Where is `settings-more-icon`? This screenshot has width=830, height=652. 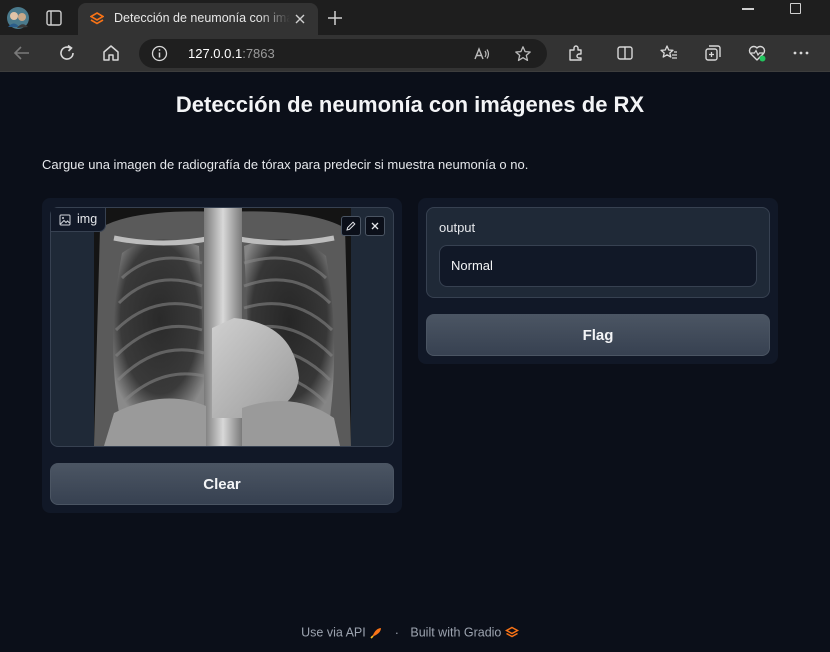
settings-more-icon is located at coordinates (801, 53).